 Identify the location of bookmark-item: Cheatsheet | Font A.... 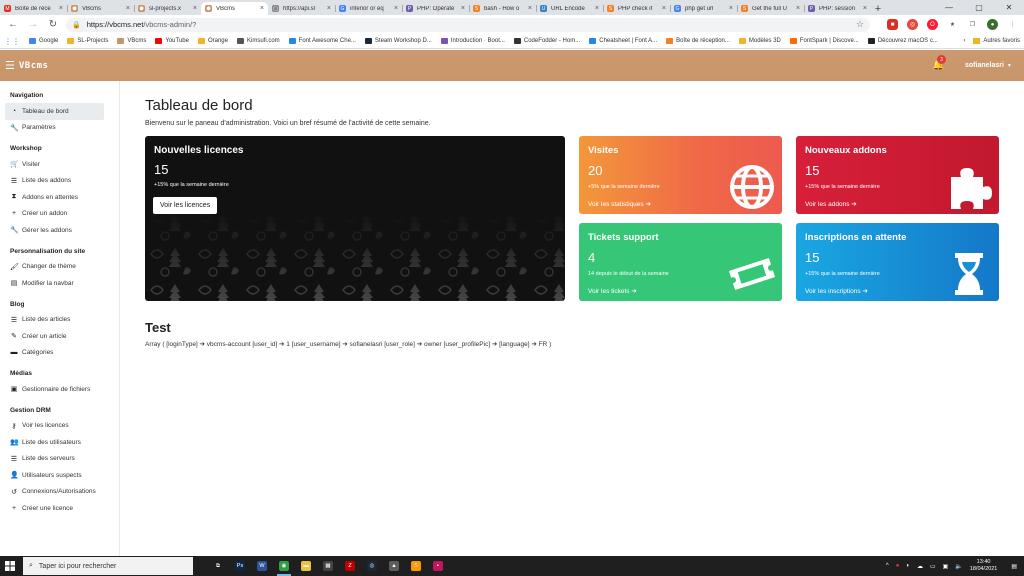
(623, 41).